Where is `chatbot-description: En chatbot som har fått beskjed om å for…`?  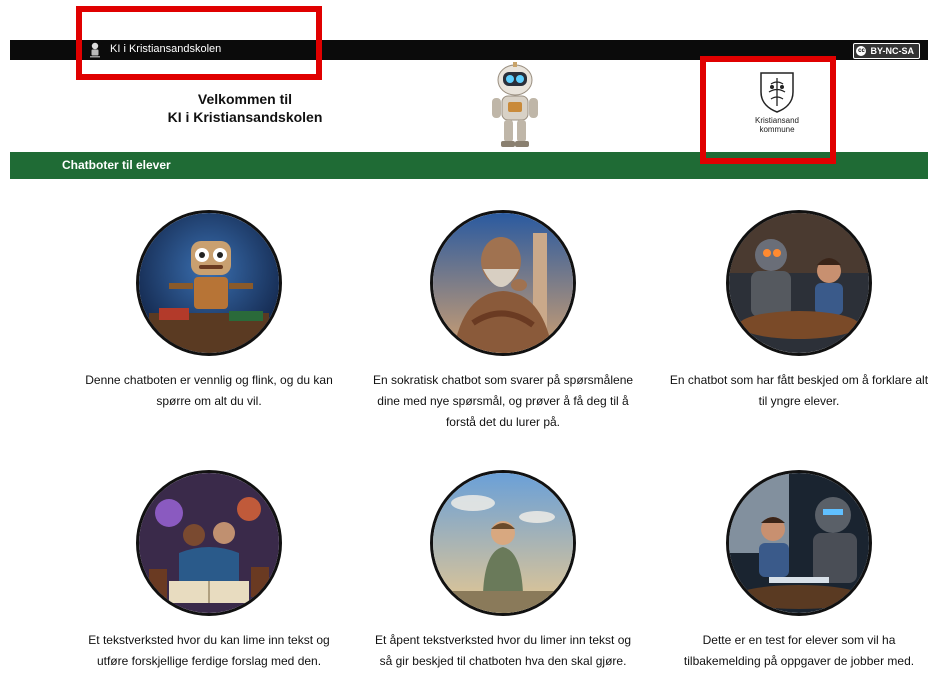
chatbot-description: En chatbot som har fått beskjed om å for… is located at coordinates (798, 390).